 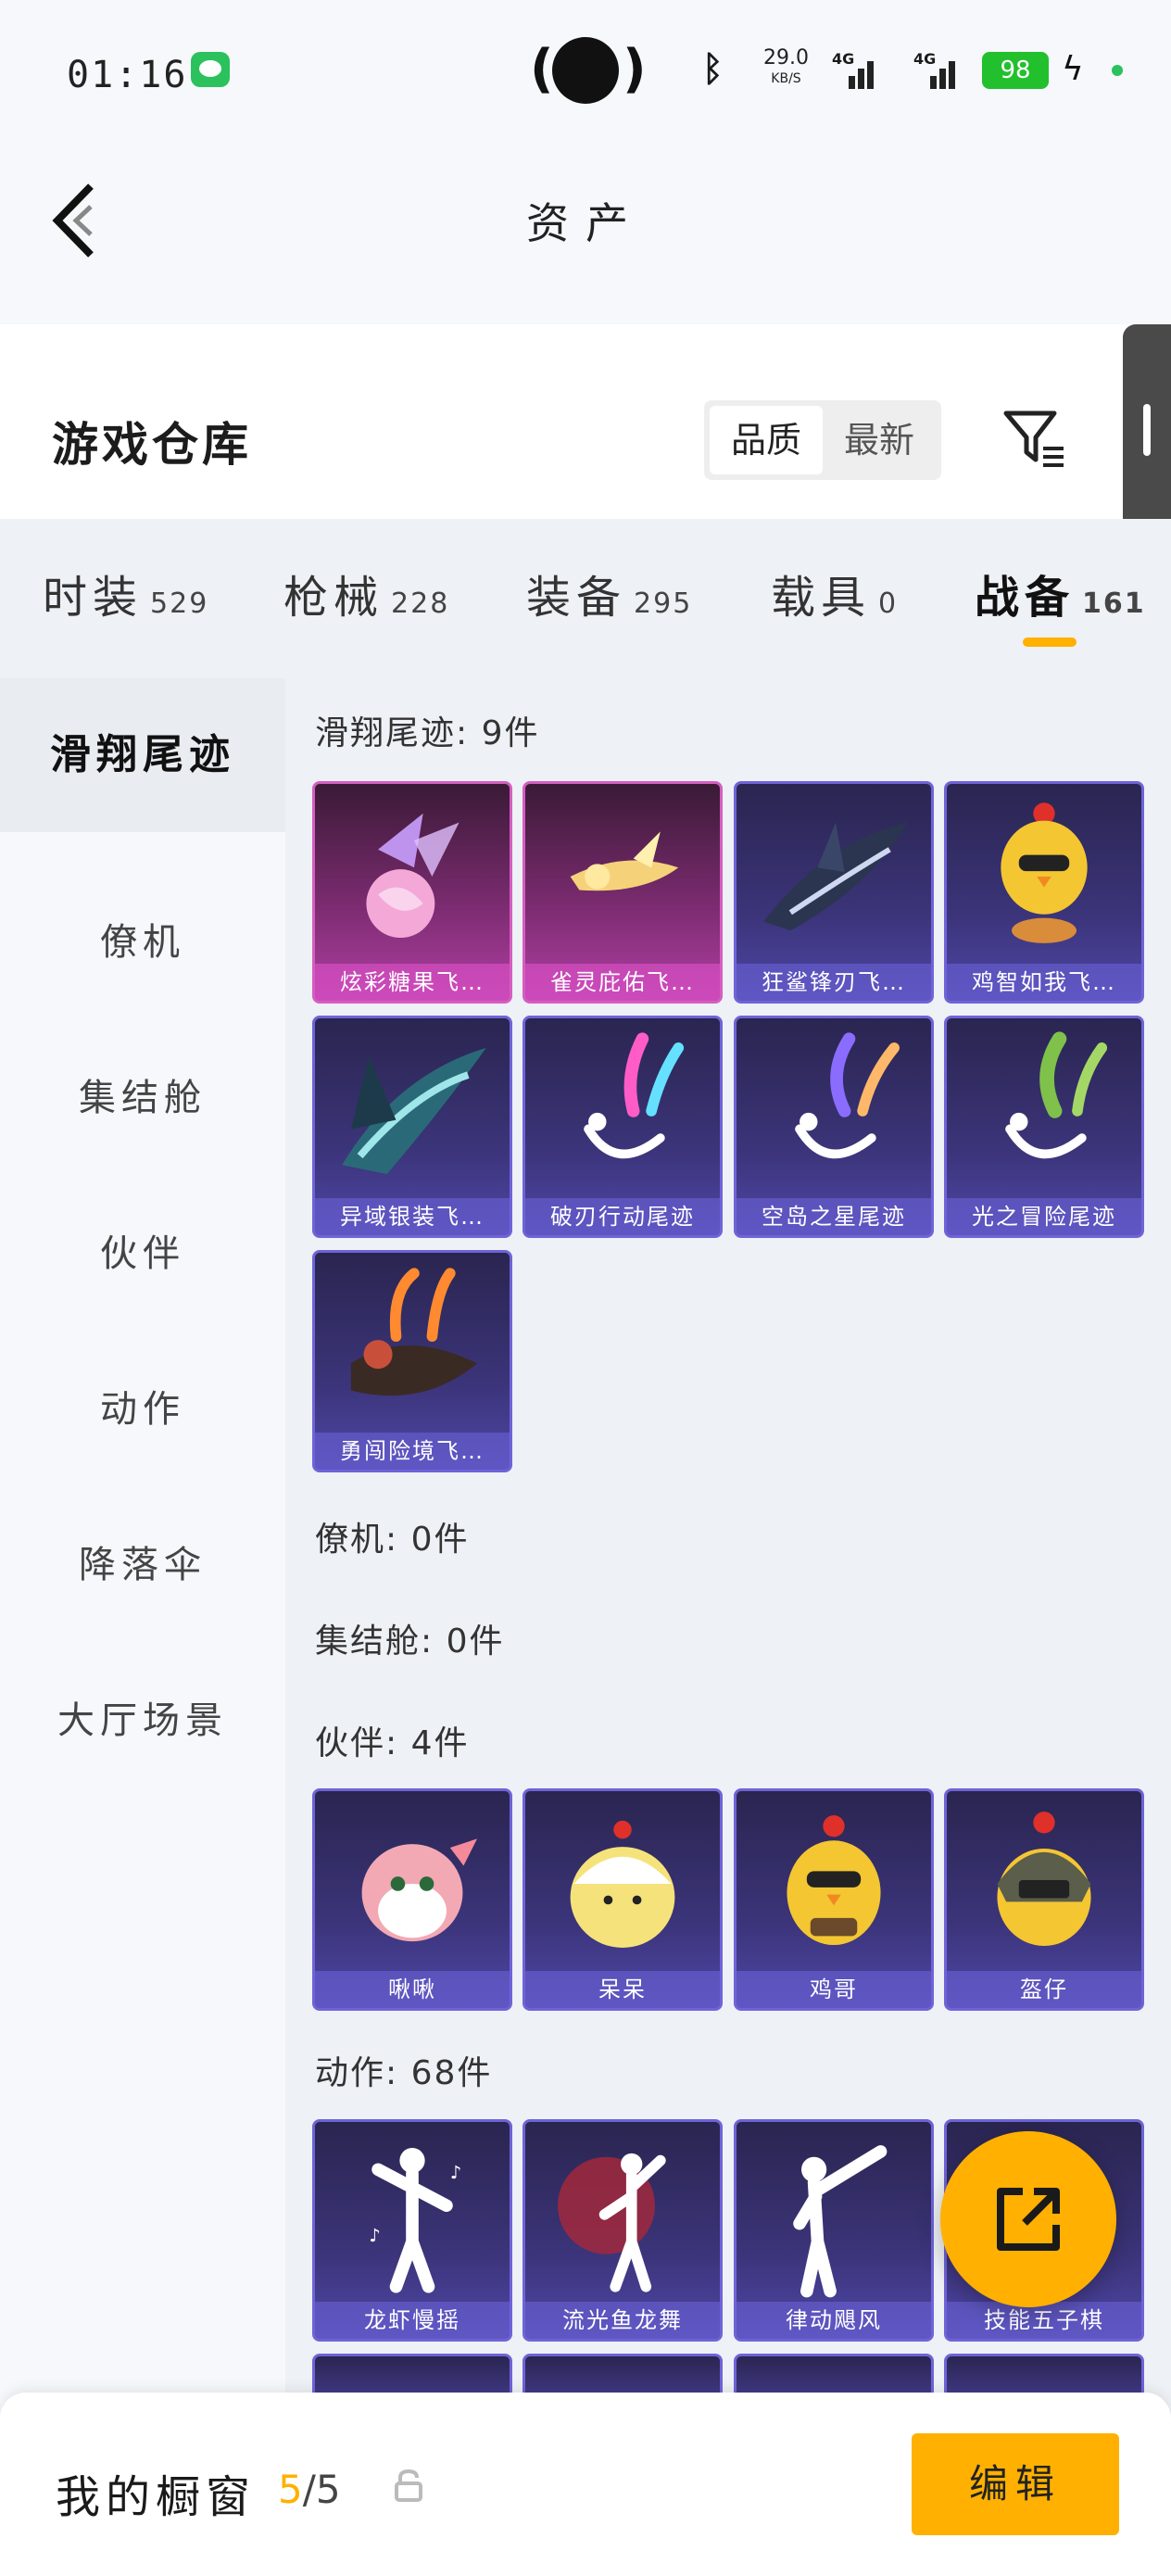 I want to click on sidebar-item-action: 动作, so click(x=142, y=1406).